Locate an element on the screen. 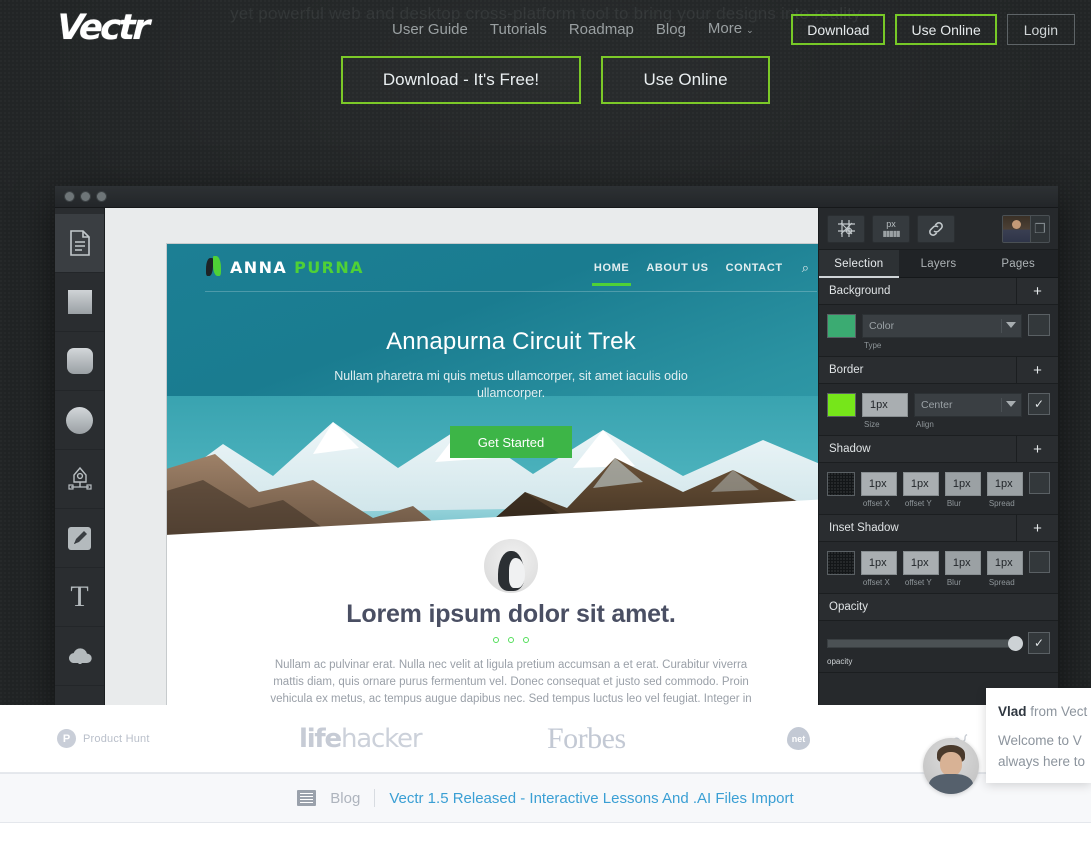 The width and height of the screenshot is (1091, 853). primary-nav: User Guide Tutorials Roadmap Blog More ⌄ is located at coordinates (573, 29).